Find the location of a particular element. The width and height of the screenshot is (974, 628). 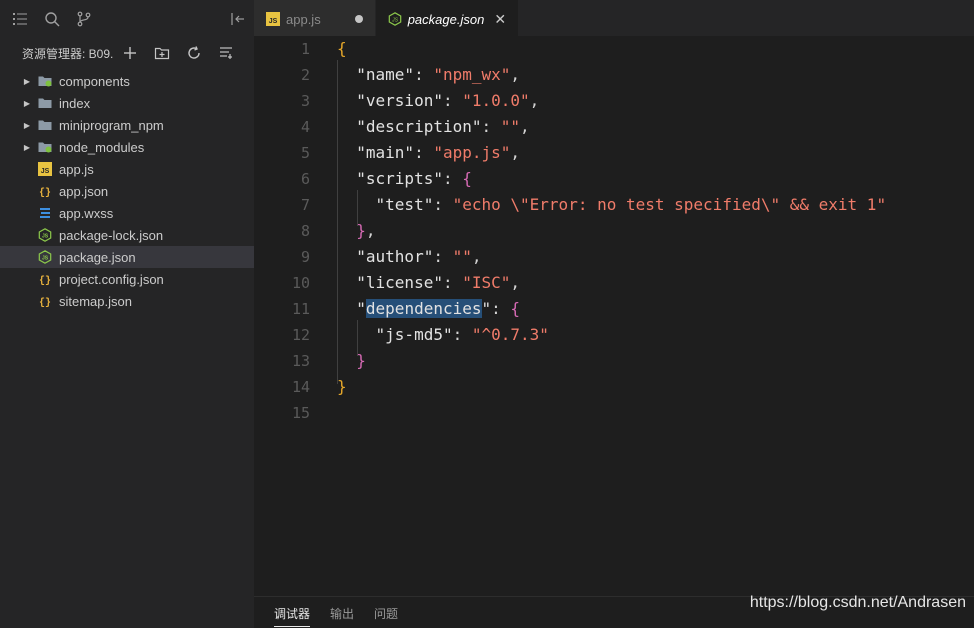

code-token: { is located at coordinates (515, 308).